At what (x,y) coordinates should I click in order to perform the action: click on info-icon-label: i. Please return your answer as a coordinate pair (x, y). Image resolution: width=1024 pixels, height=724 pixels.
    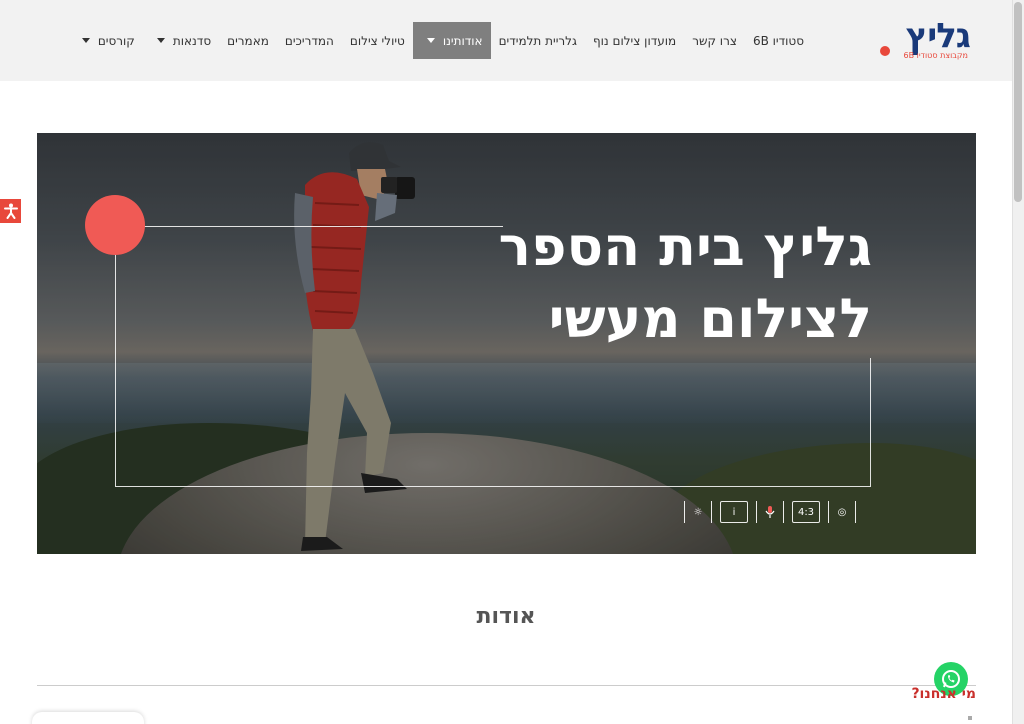
    Looking at the image, I should click on (734, 512).